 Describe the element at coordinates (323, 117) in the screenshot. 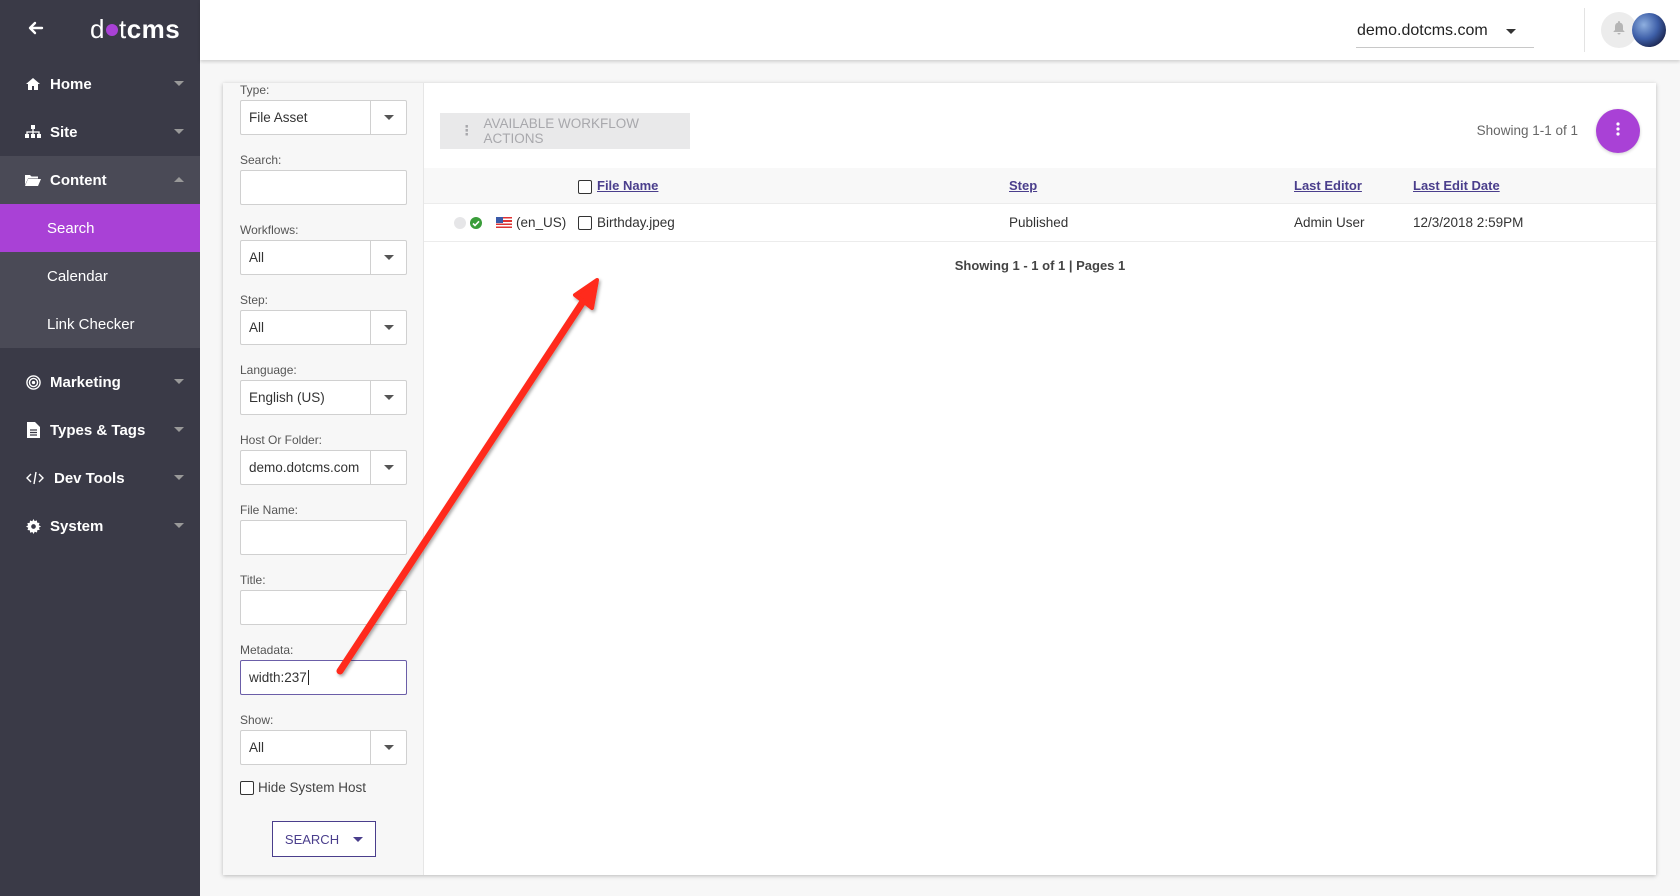

I see `type-select: File Asset` at that location.